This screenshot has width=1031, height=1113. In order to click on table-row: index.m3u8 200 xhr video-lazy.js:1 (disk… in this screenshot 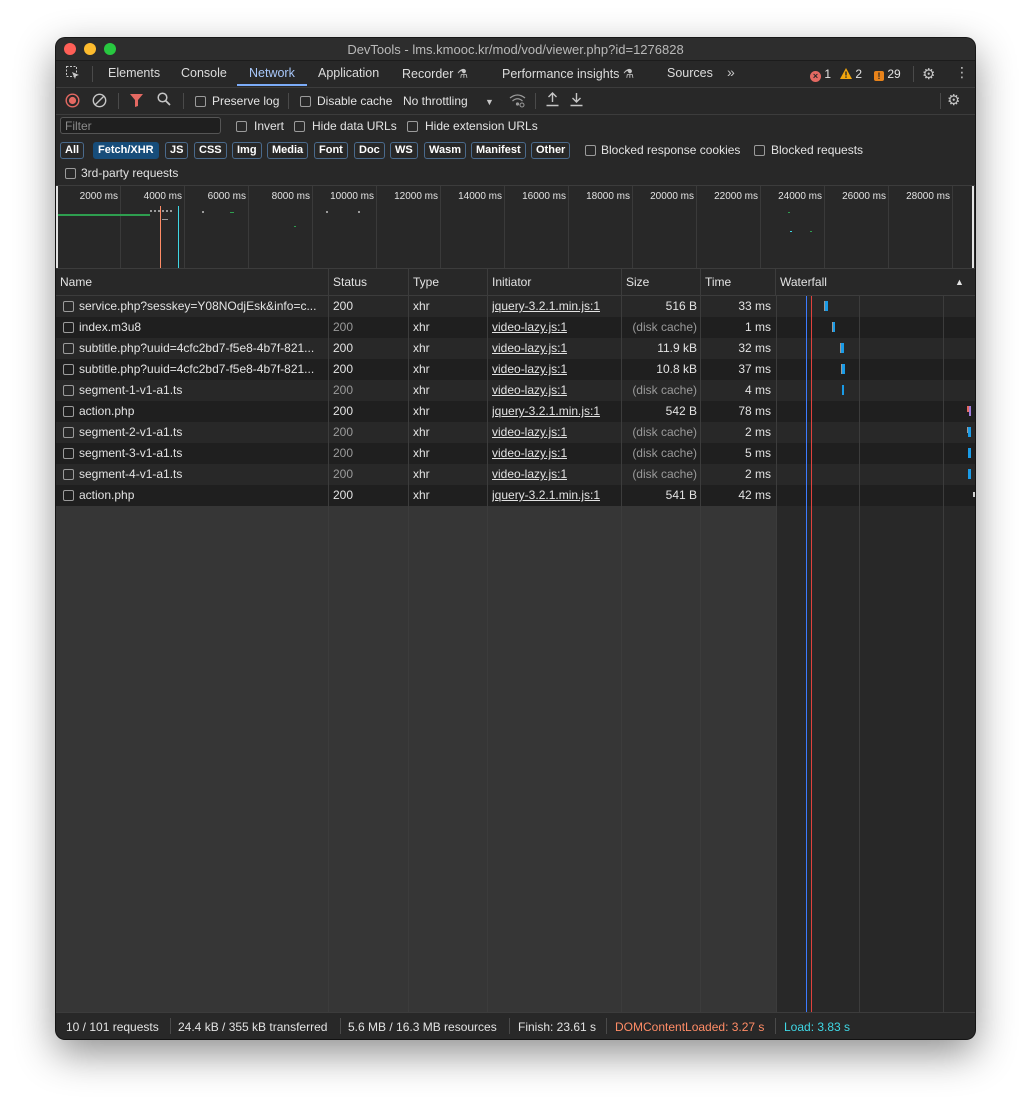, I will do `click(416, 327)`.